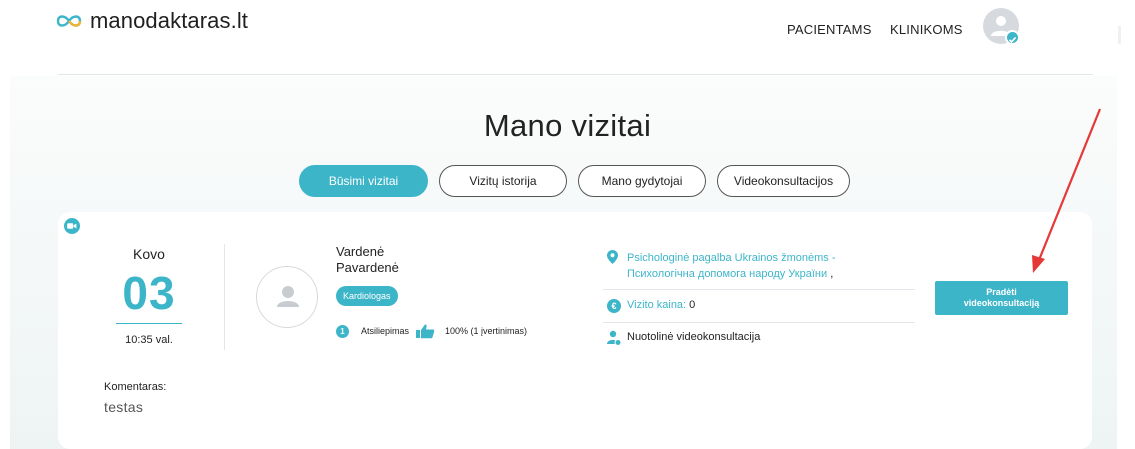 Image resolution: width=1135 pixels, height=449 pixels. What do you see at coordinates (169, 20) in the screenshot?
I see `logo-text: manodaktaras.lt` at bounding box center [169, 20].